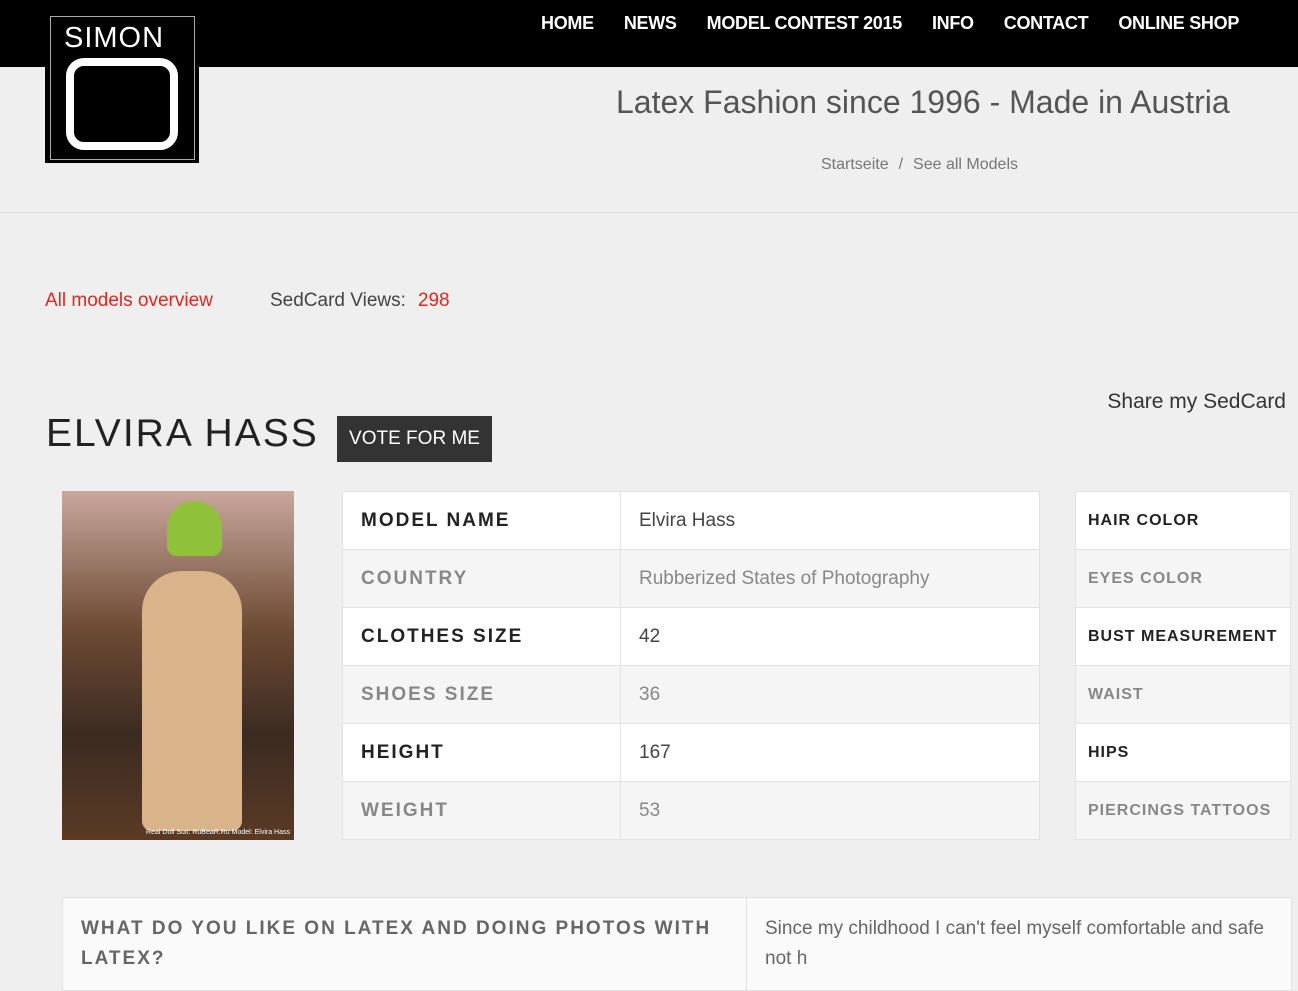  I want to click on nav-online-shop: ONLINE SHOP, so click(1178, 23).